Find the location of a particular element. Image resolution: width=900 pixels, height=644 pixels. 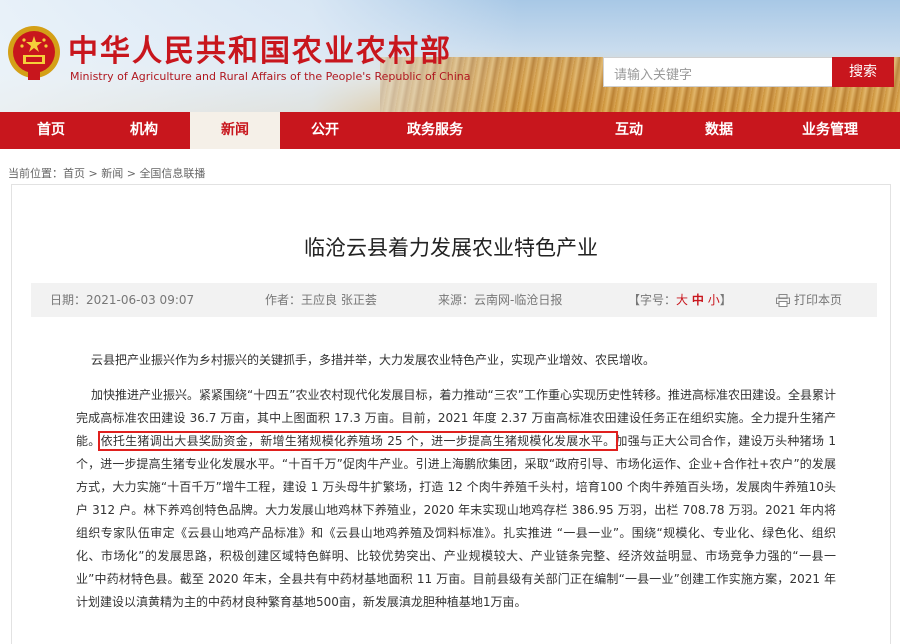

print-label: 打印本页 is located at coordinates (818, 300).